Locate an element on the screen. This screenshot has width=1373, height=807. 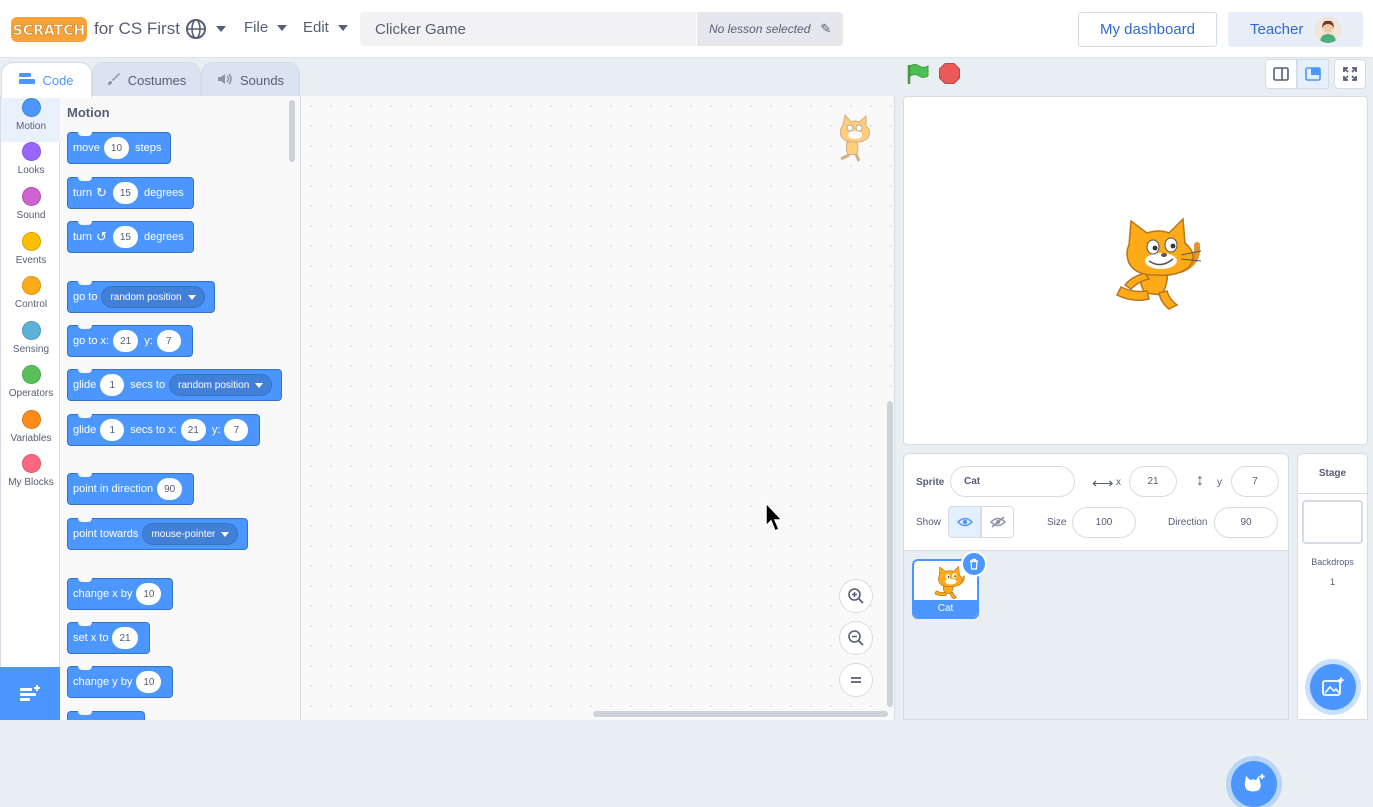
add-backdrop-button is located at coordinates (1333, 687).